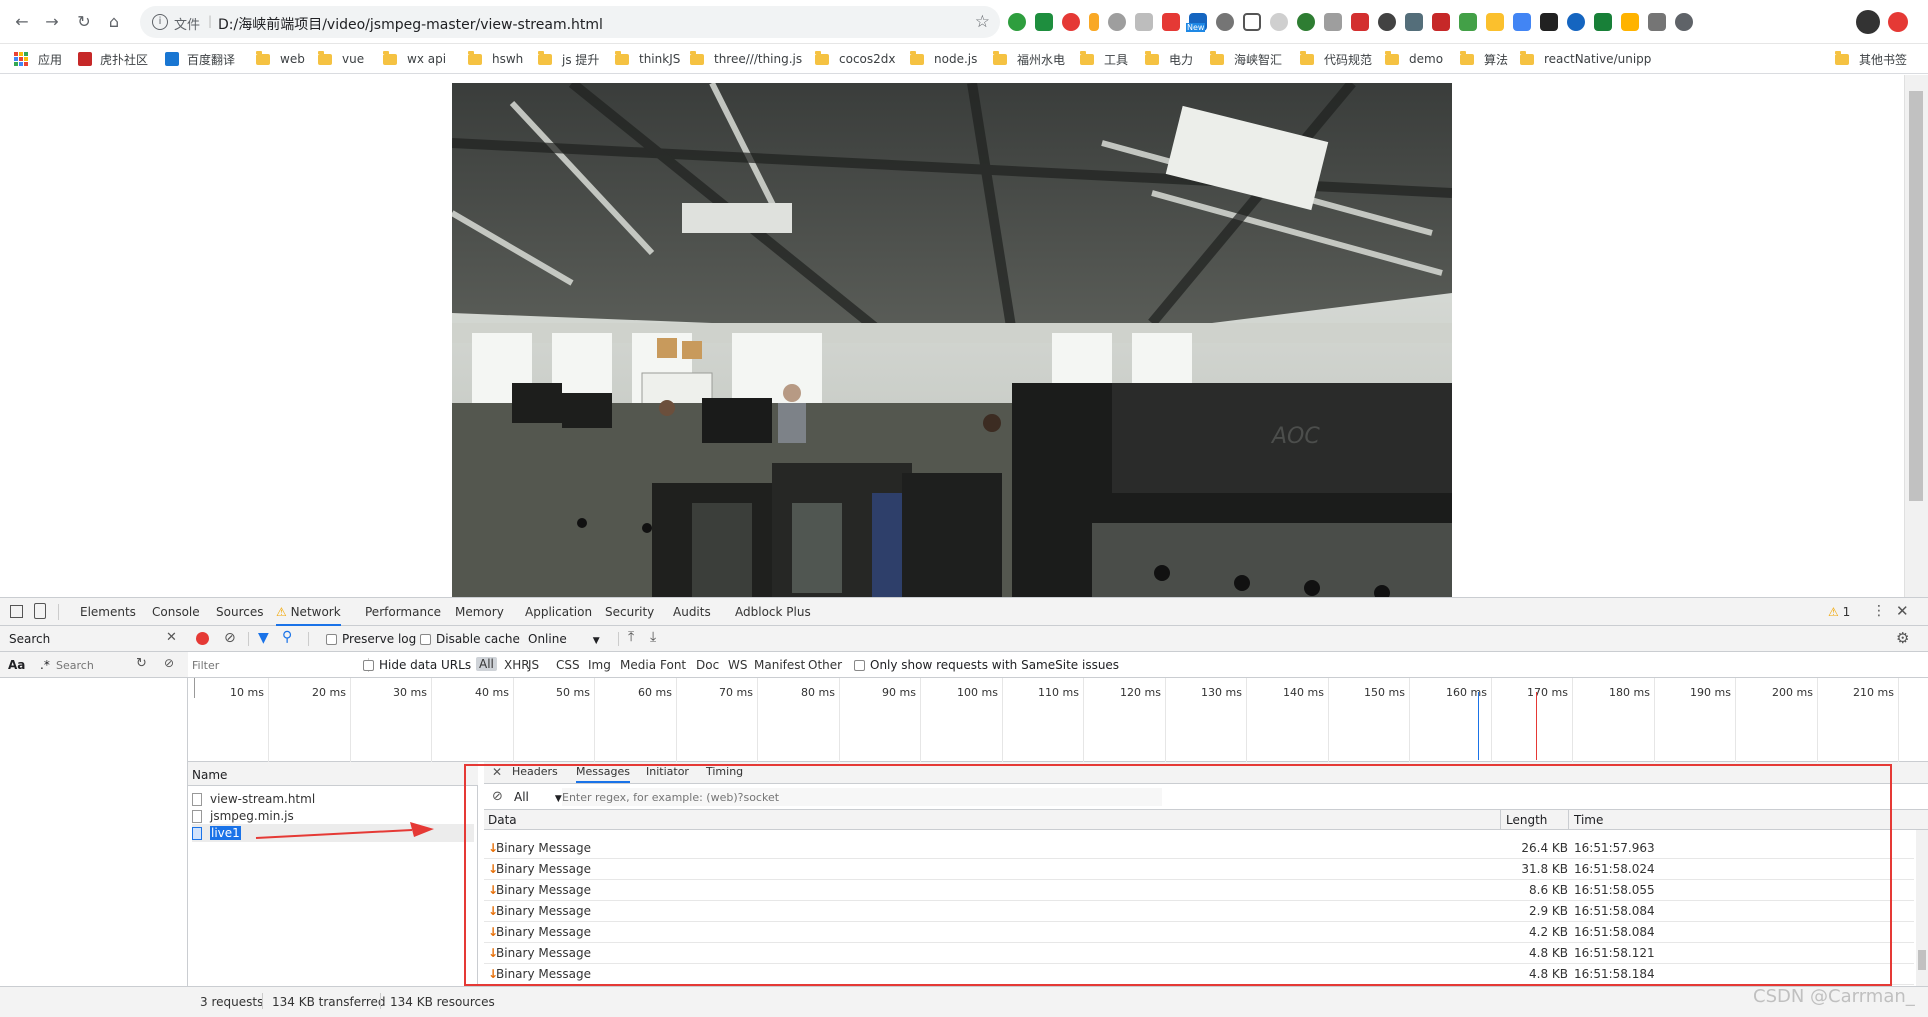 The height and width of the screenshot is (1017, 1928). What do you see at coordinates (517, 665) in the screenshot?
I see `filter-type-xhr: XHR` at bounding box center [517, 665].